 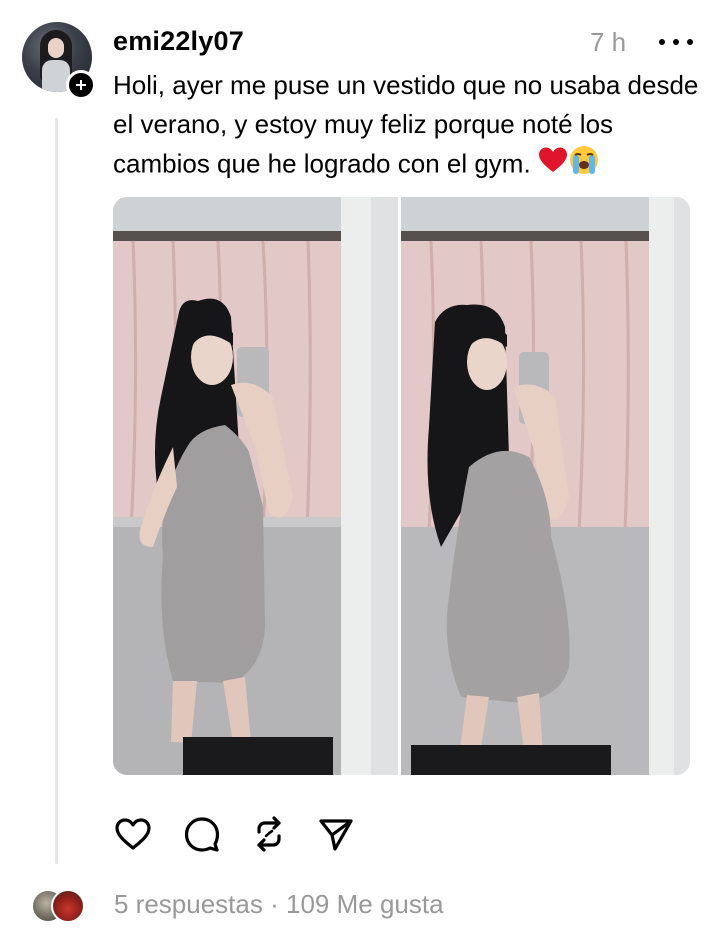 I want to click on author-username: emi22ly07, so click(x=178, y=41).